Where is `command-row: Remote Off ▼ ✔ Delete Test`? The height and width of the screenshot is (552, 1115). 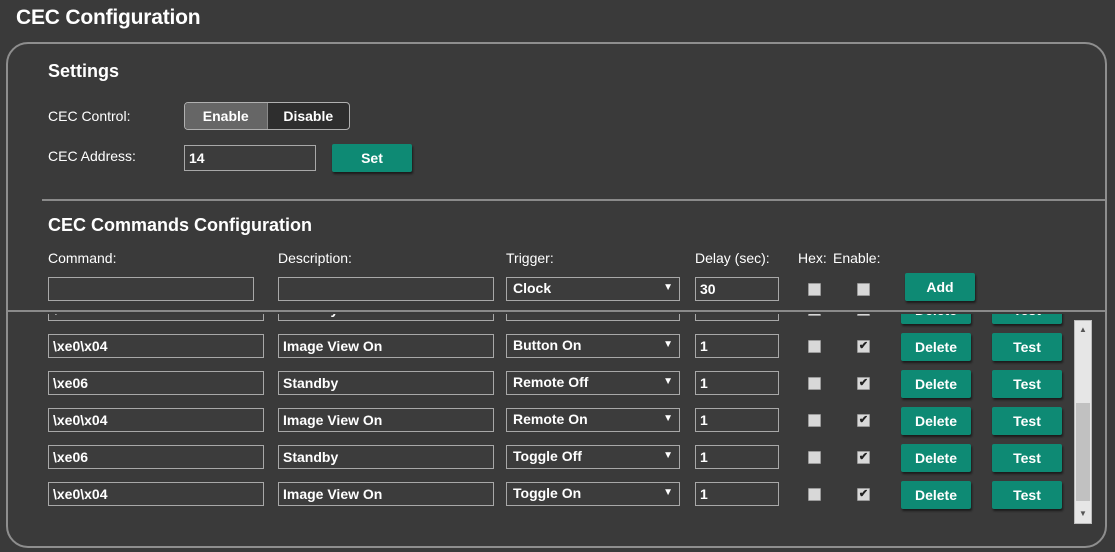
command-row: Remote Off ▼ ✔ Delete Test is located at coordinates (538, 383).